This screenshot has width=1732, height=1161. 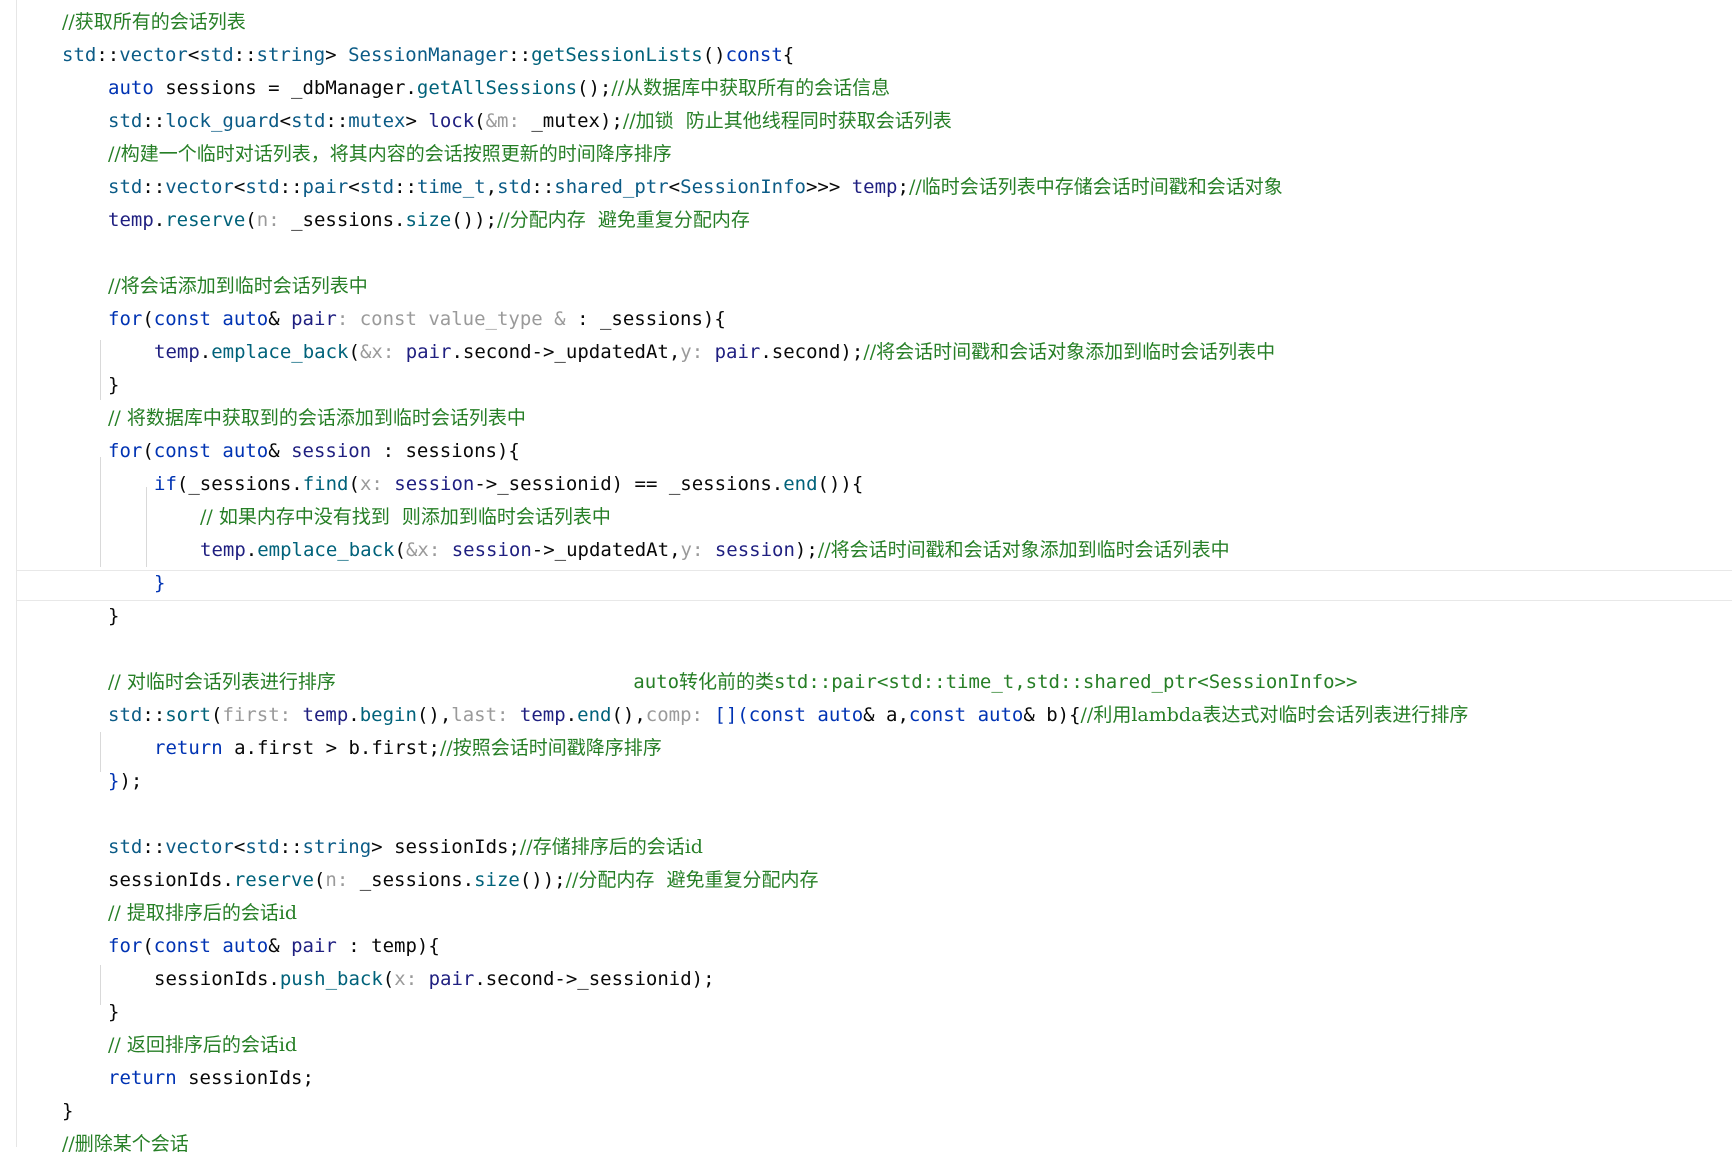 I want to click on code-token: ., so click(x=159, y=220).